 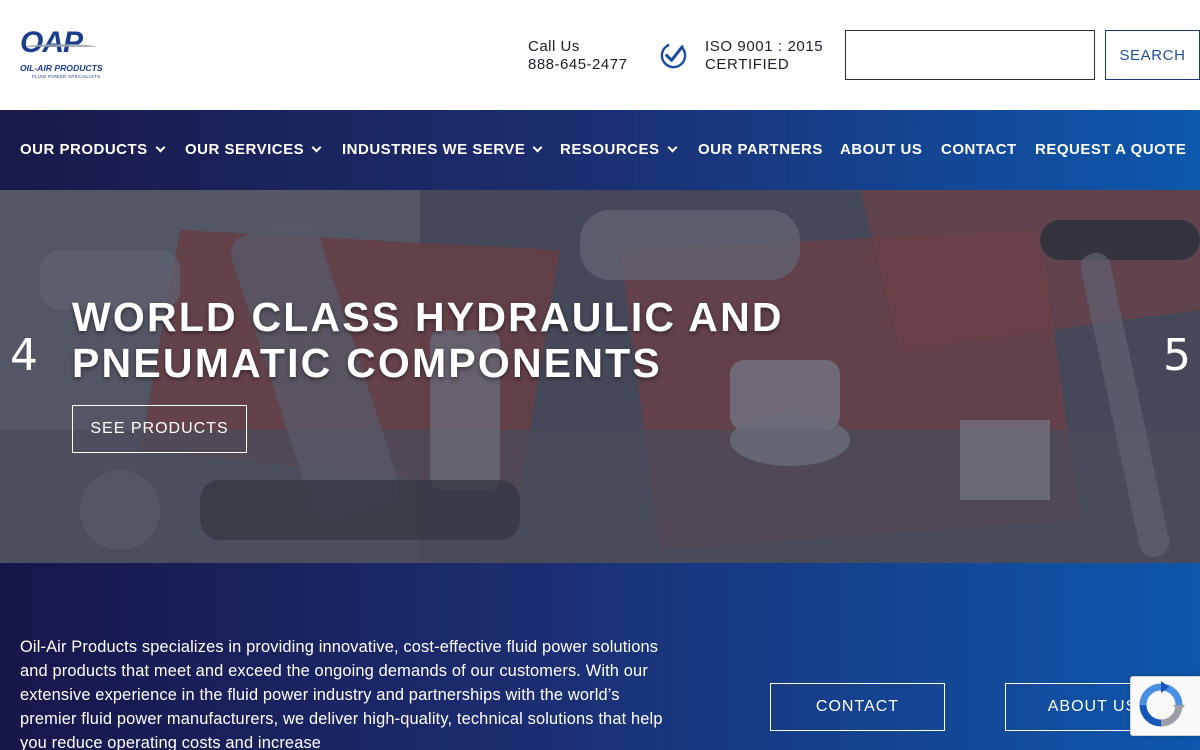 I want to click on iso-standard: ISO 9001 : 2015, so click(x=764, y=46).